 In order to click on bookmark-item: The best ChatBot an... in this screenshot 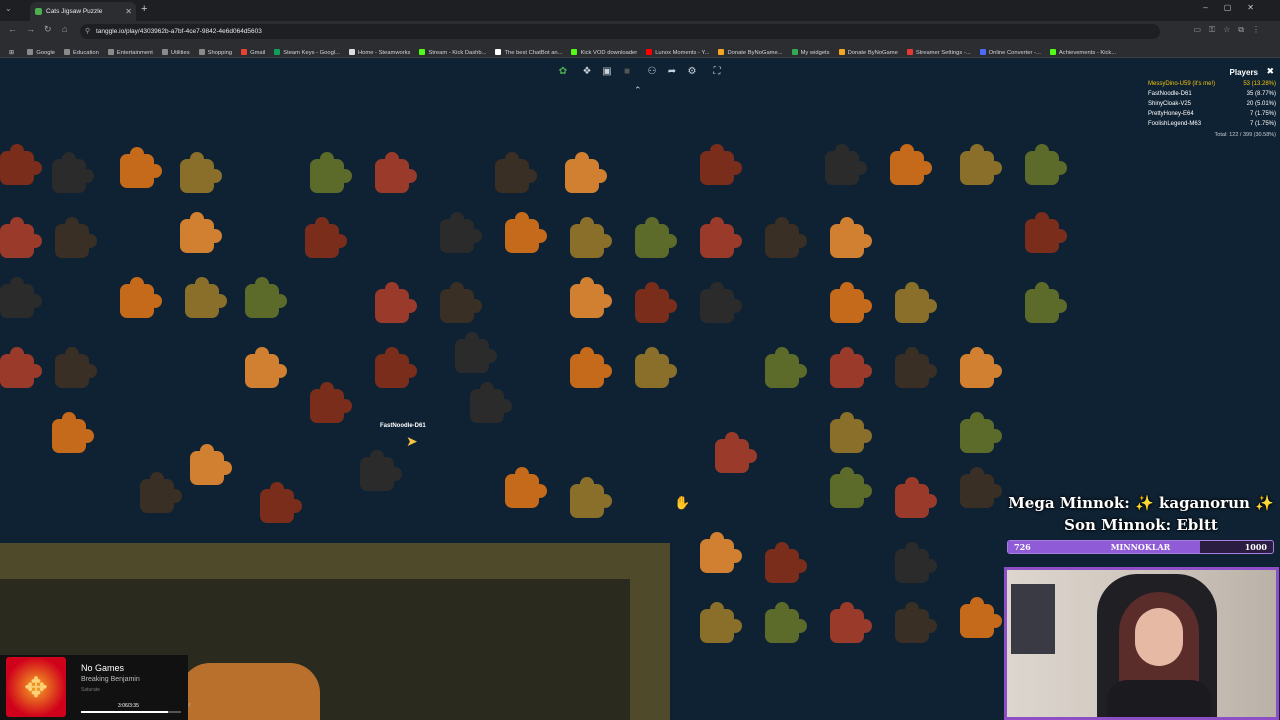, I will do `click(528, 51)`.